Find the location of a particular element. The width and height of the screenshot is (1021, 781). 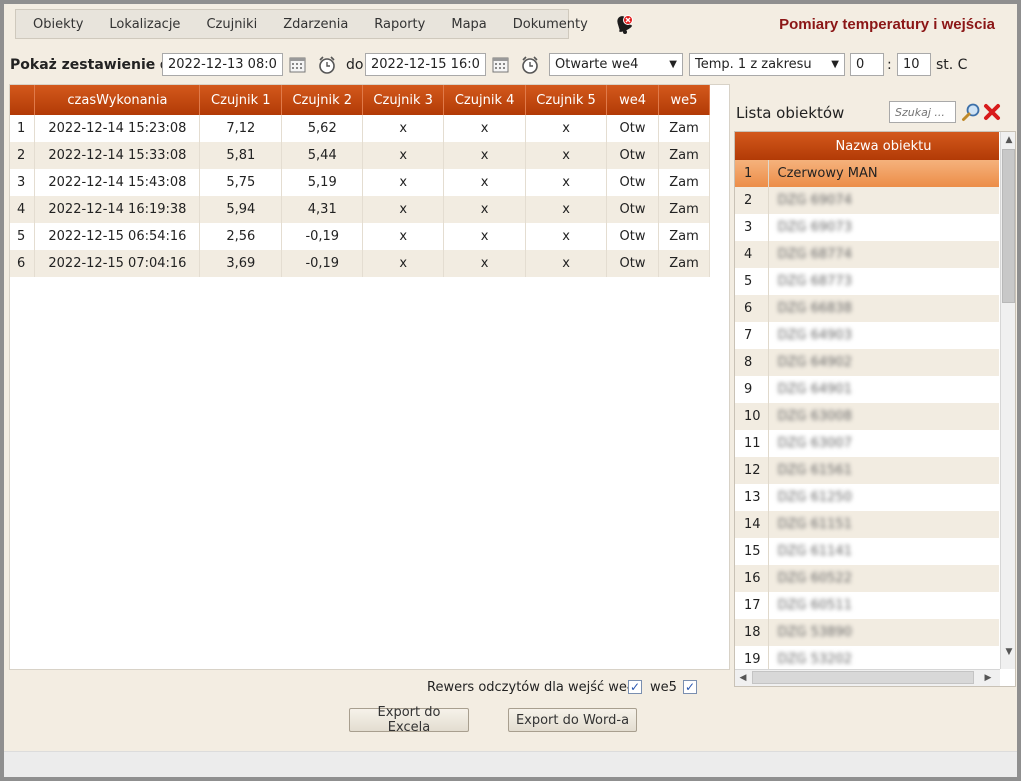

object-list-item: 10 DZG 63008 is located at coordinates (867, 416).